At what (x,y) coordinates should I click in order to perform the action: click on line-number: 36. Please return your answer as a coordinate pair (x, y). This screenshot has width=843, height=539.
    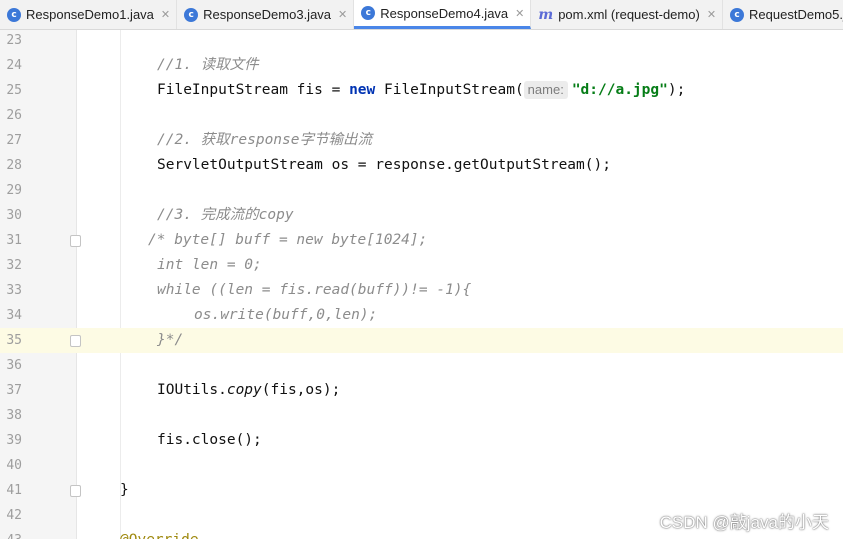
    Looking at the image, I should click on (14, 365).